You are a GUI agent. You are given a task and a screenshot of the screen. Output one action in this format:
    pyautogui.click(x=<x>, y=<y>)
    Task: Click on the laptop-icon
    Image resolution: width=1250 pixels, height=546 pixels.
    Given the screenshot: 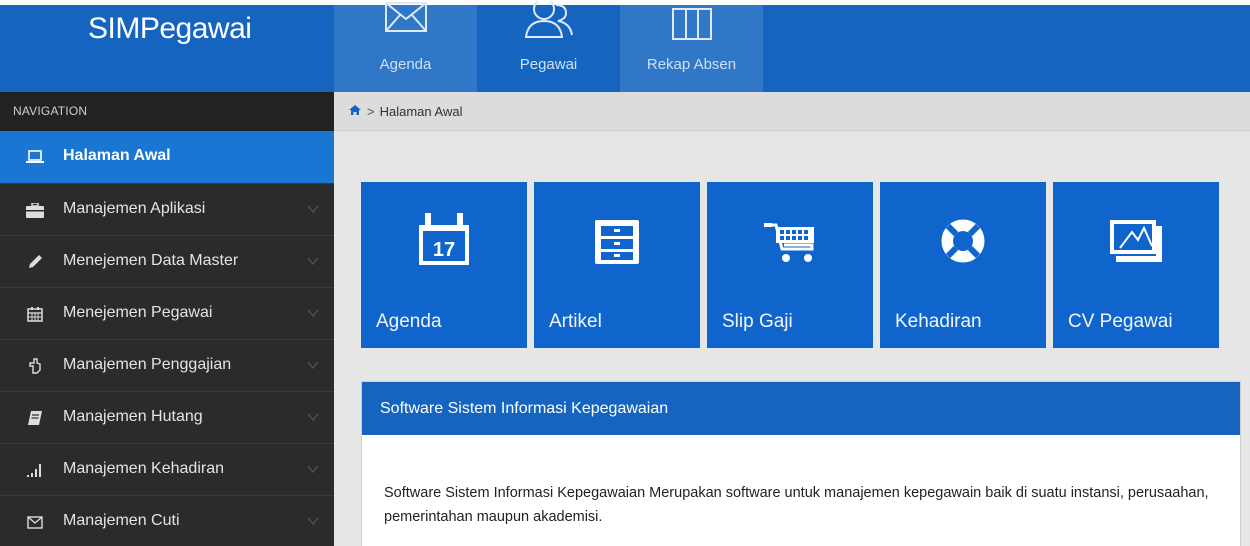 What is the action you would take?
    pyautogui.click(x=35, y=157)
    